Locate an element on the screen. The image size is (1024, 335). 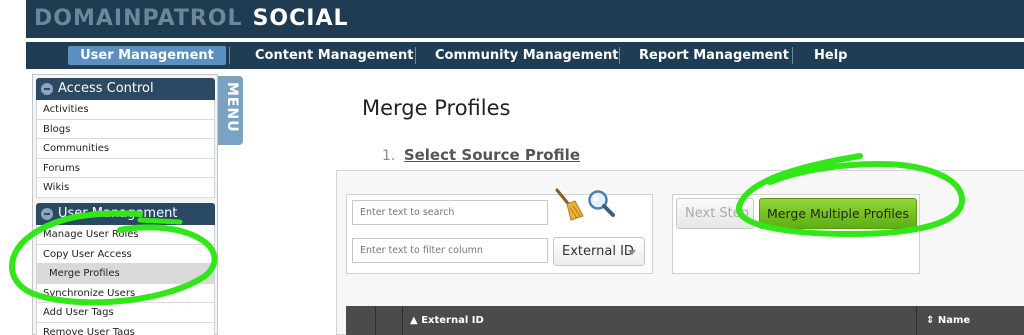
brand-part2: SOCIAL is located at coordinates (300, 18).